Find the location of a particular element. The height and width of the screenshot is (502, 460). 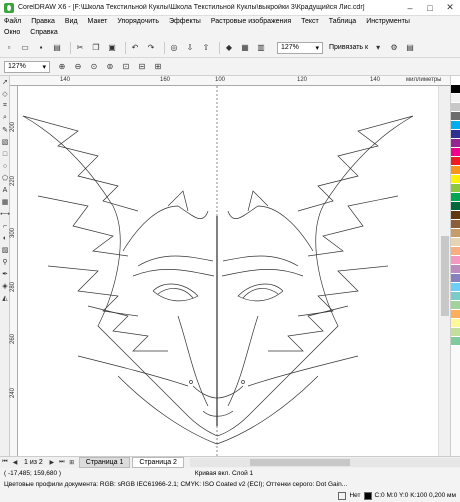

zoom-tool-icon: ⌕ is located at coordinates (5, 118).